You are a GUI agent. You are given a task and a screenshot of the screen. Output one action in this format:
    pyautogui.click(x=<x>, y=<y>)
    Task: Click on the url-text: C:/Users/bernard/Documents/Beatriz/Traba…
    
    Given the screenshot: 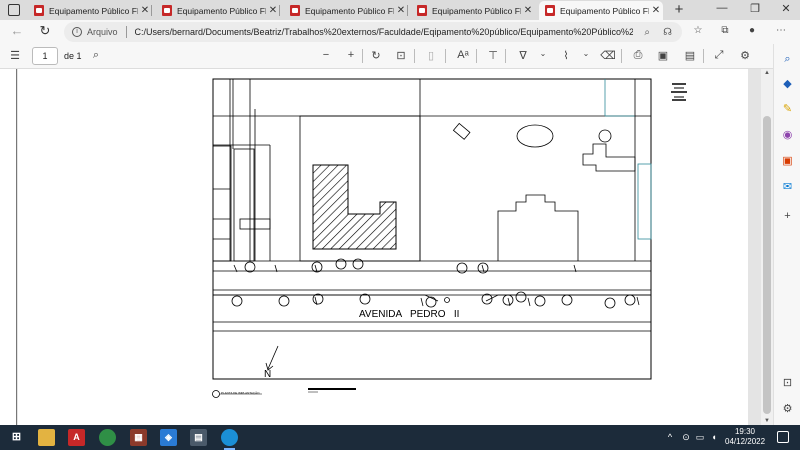 What is the action you would take?
    pyautogui.click(x=384, y=32)
    